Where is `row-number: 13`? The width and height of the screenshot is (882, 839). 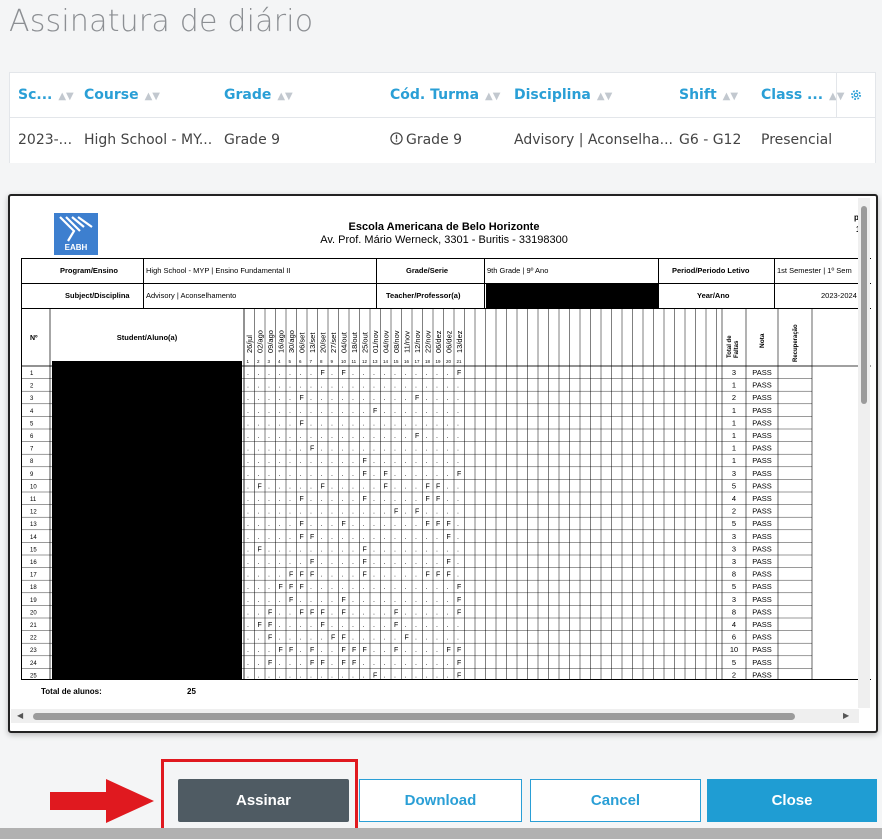
row-number: 13 is located at coordinates (33, 525).